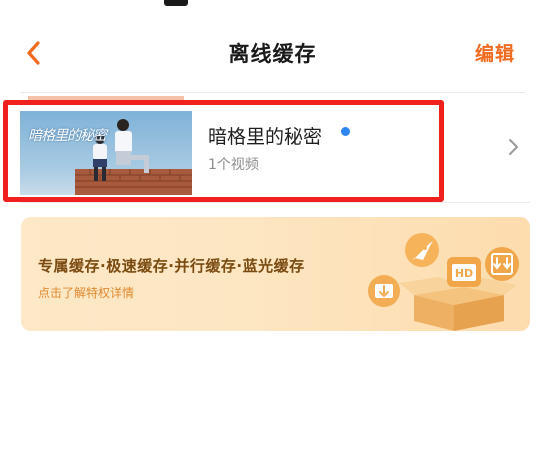 This screenshot has height=464, width=545. I want to click on status-bar-fragment, so click(176, 3).